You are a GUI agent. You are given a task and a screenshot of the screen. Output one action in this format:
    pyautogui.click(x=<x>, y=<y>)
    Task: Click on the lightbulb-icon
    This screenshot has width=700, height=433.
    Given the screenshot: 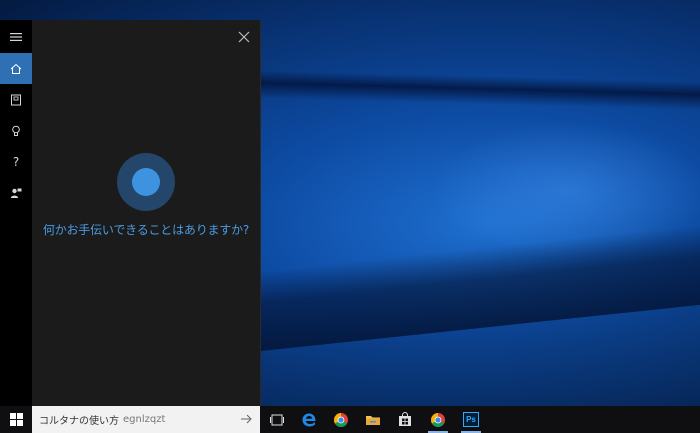 What is the action you would take?
    pyautogui.click(x=16, y=130)
    